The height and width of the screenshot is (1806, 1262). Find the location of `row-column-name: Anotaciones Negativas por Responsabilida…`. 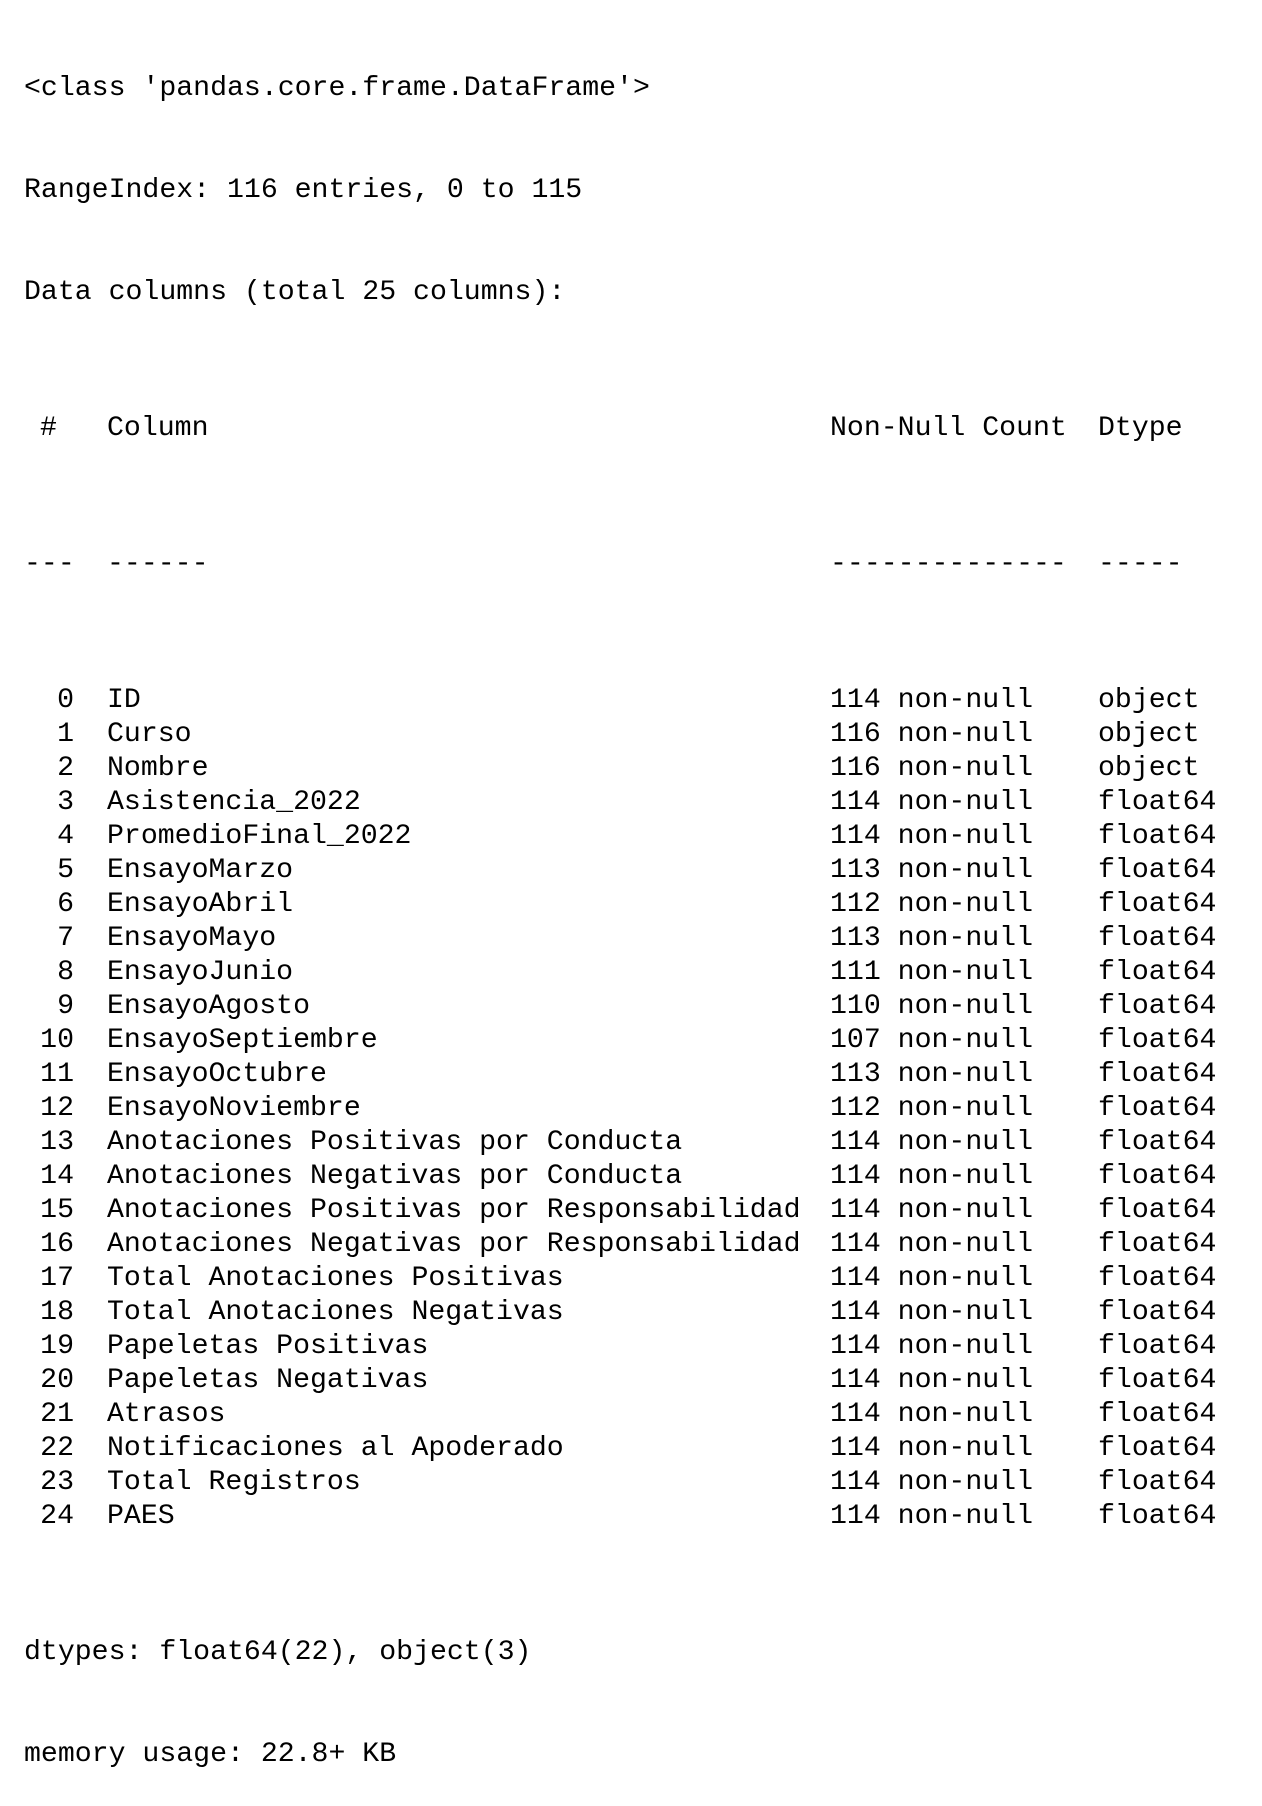

row-column-name: Anotaciones Negativas por Responsabilida… is located at coordinates (454, 1244).